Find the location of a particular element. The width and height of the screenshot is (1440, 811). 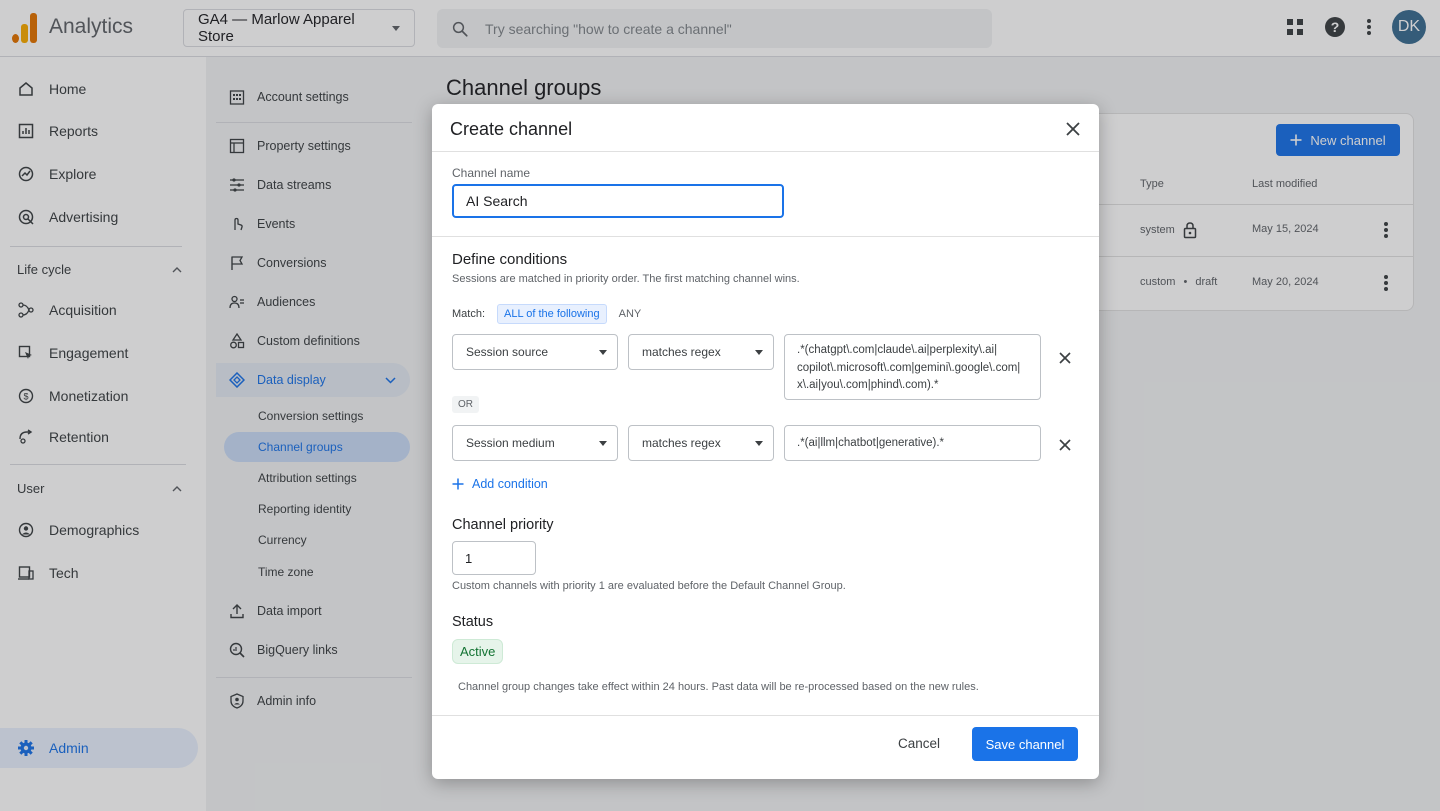

condition-2-value-input: .*(ai|llm|chatbot|generative).* is located at coordinates (912, 443).